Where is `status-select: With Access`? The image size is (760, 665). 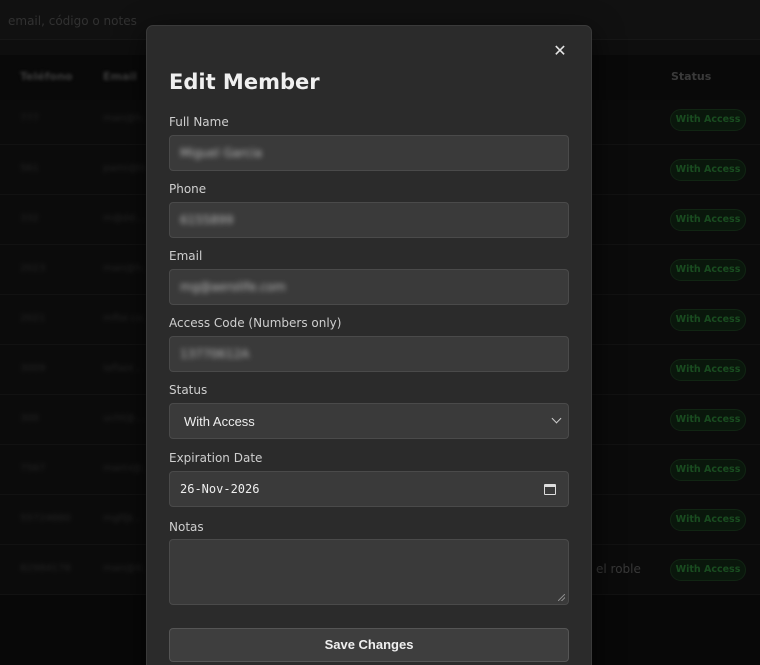
status-select: With Access is located at coordinates (369, 421).